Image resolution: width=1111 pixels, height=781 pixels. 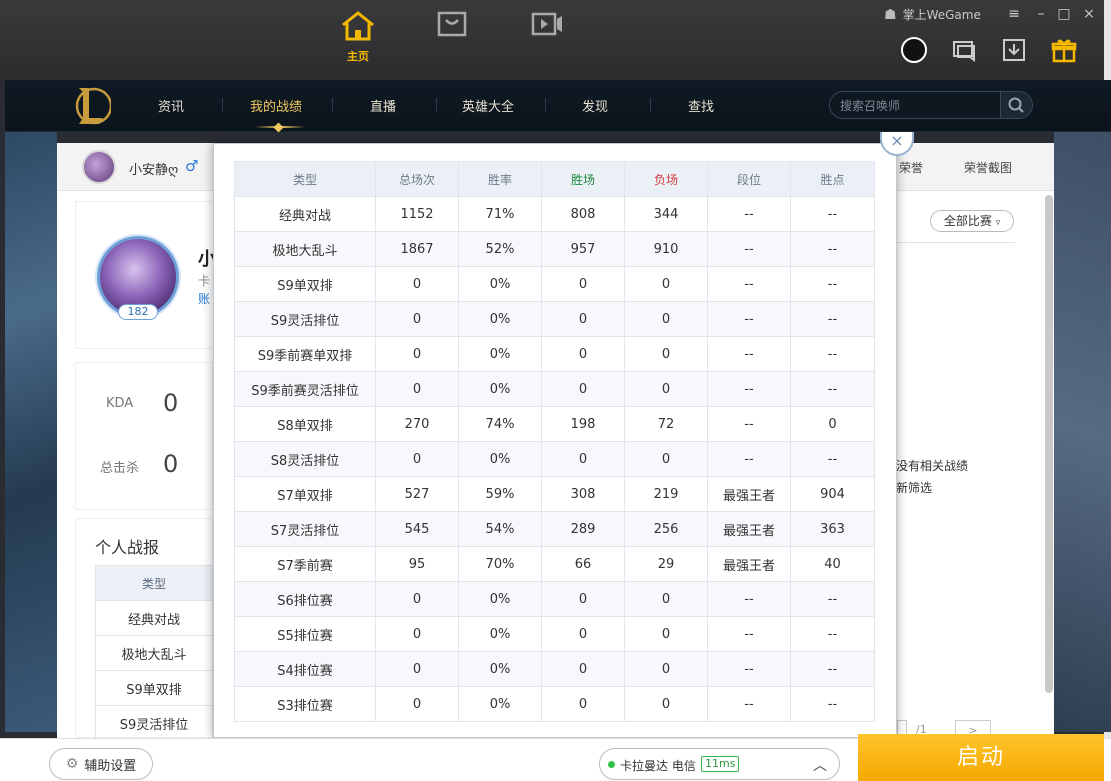 What do you see at coordinates (1014, 14) in the screenshot?
I see `menu-icon: ≡` at bounding box center [1014, 14].